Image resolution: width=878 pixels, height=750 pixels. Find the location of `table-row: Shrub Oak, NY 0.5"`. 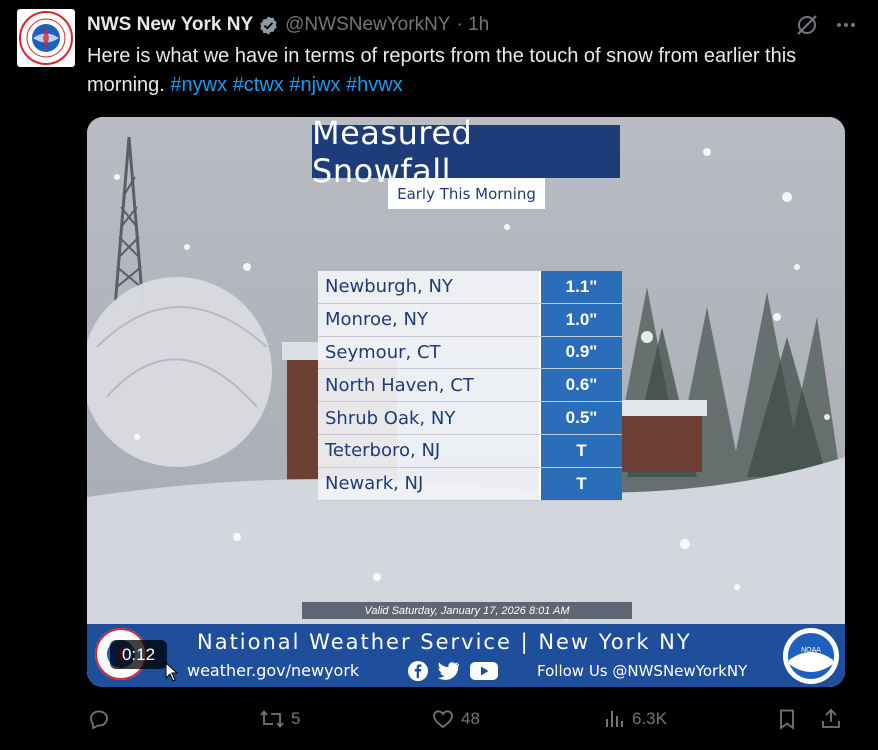

table-row: Shrub Oak, NY 0.5" is located at coordinates (470, 418).